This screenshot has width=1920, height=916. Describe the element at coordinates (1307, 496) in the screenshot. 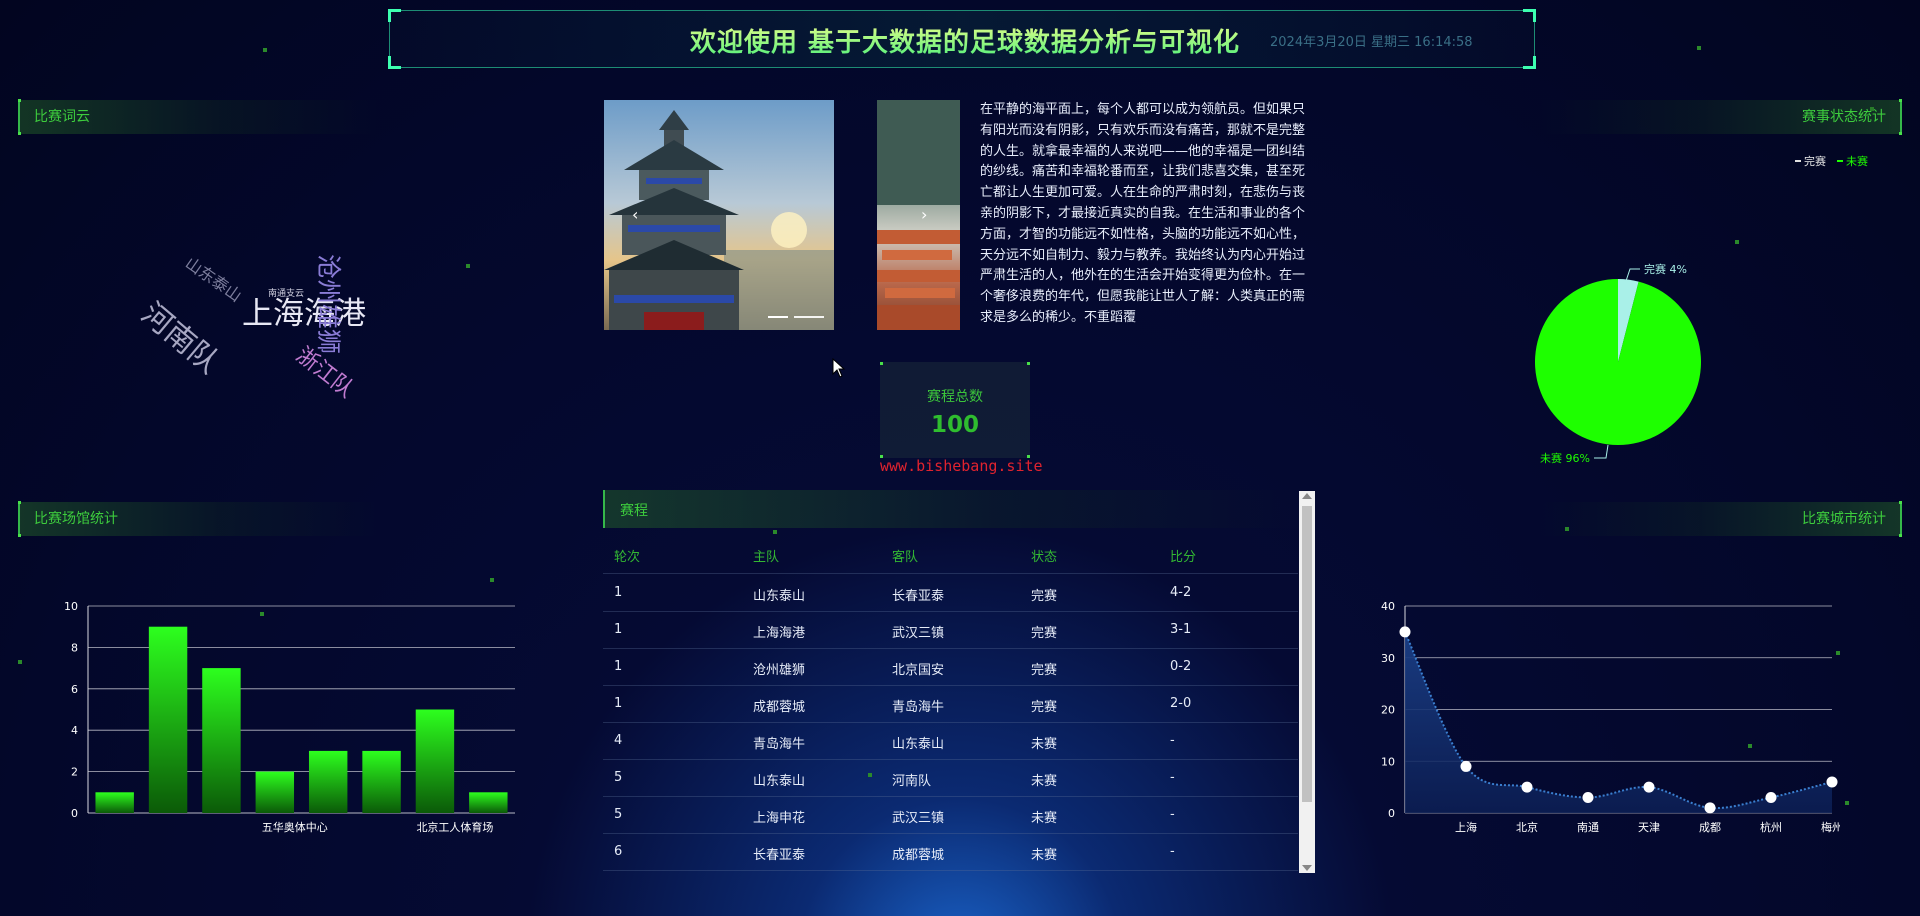

I see `scroll-up-arrow-icon` at that location.